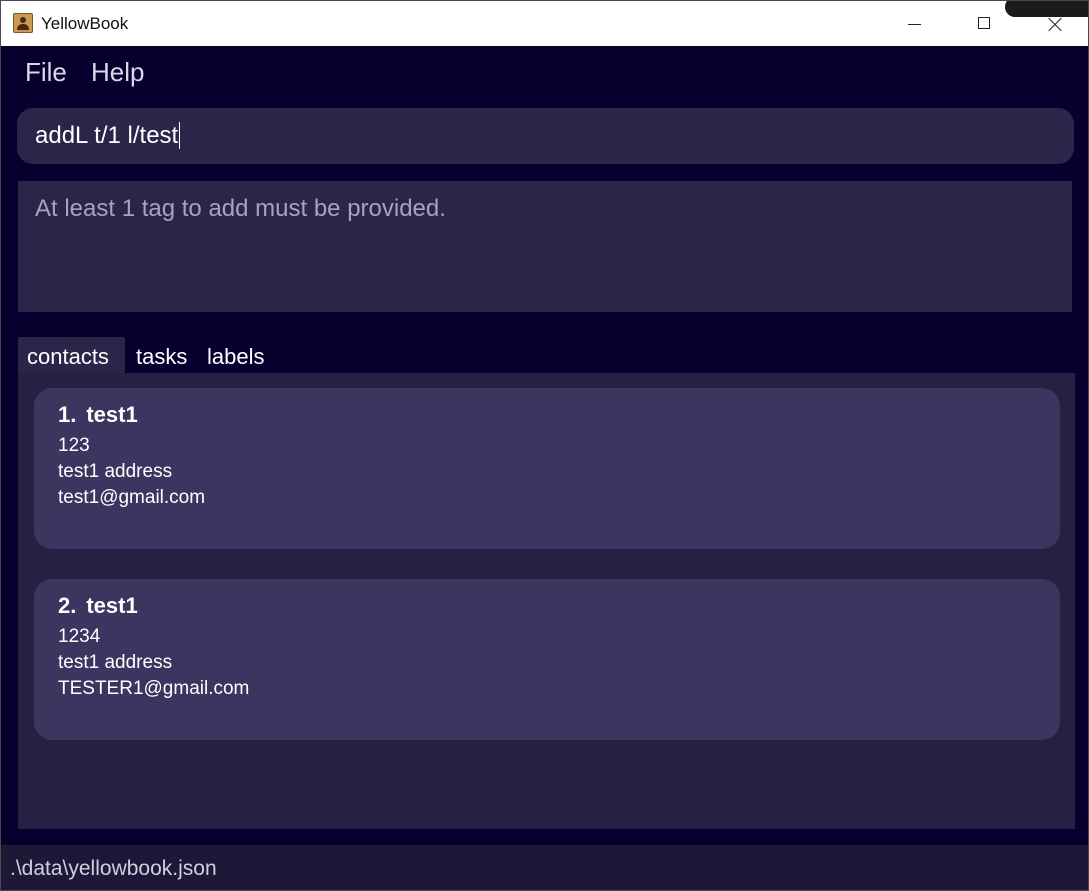 This screenshot has width=1089, height=891. I want to click on title-bar: YellowBook, so click(544, 23).